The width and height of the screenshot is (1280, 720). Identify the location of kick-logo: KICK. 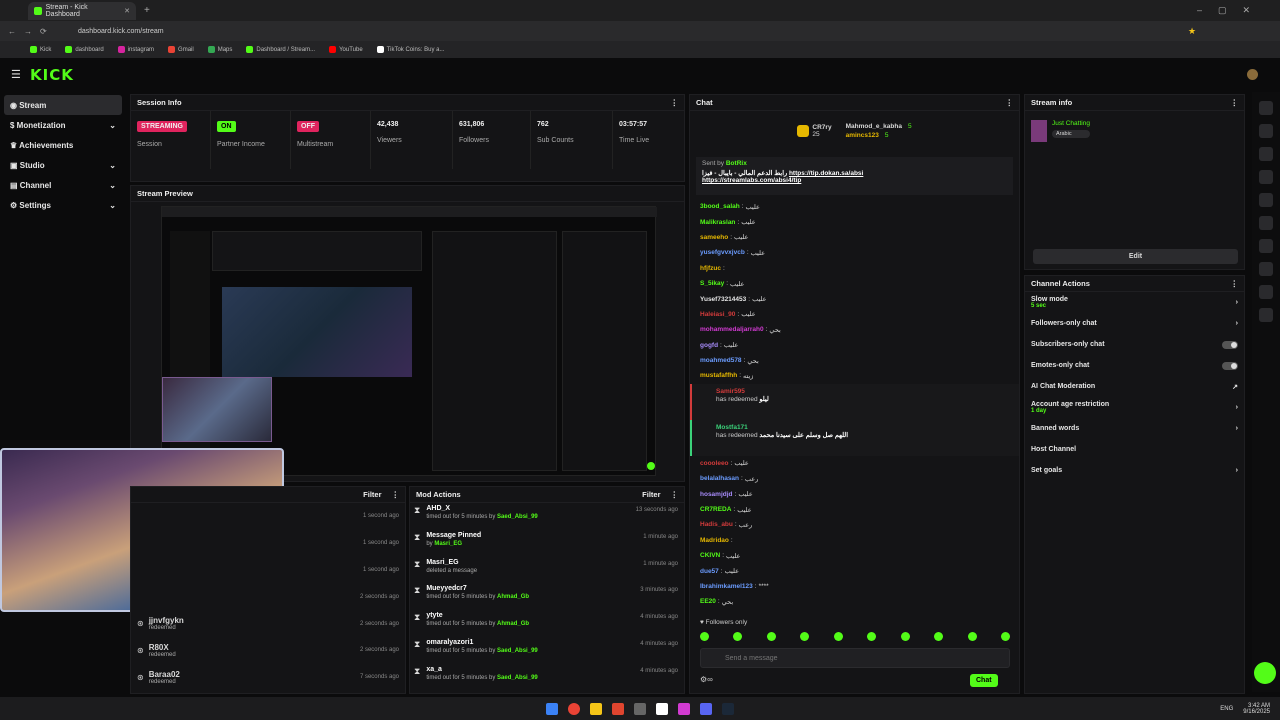
(52, 75).